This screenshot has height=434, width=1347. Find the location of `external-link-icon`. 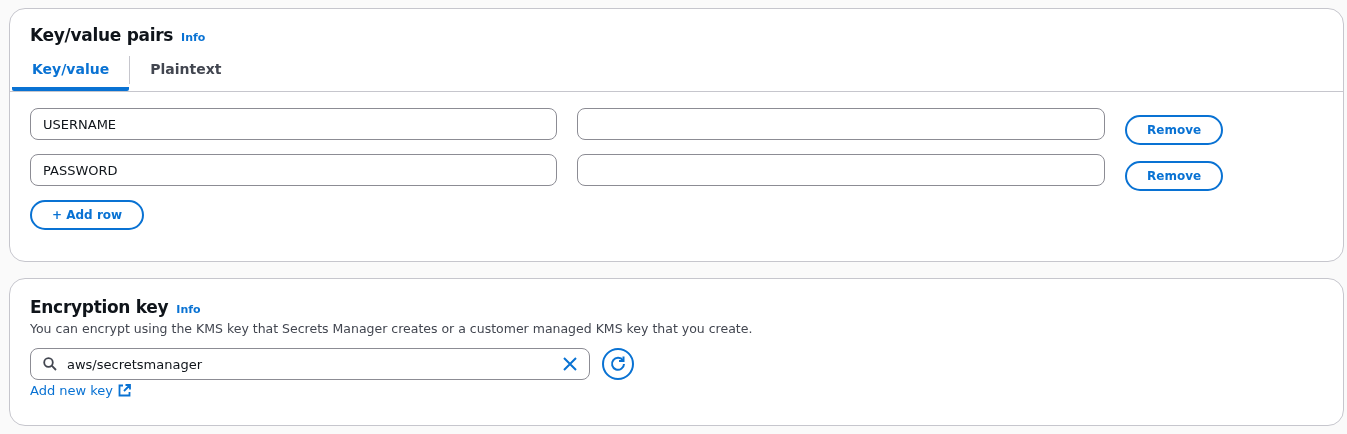

external-link-icon is located at coordinates (125, 390).